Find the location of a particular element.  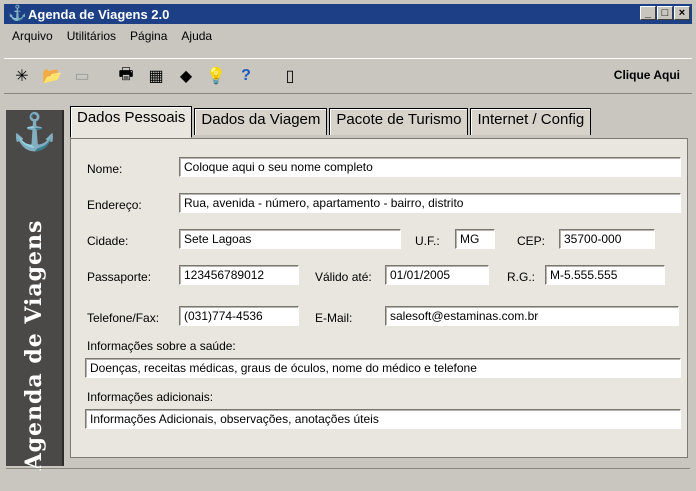

nome-field: Coloque aqui o seu nome completo is located at coordinates (430, 167).